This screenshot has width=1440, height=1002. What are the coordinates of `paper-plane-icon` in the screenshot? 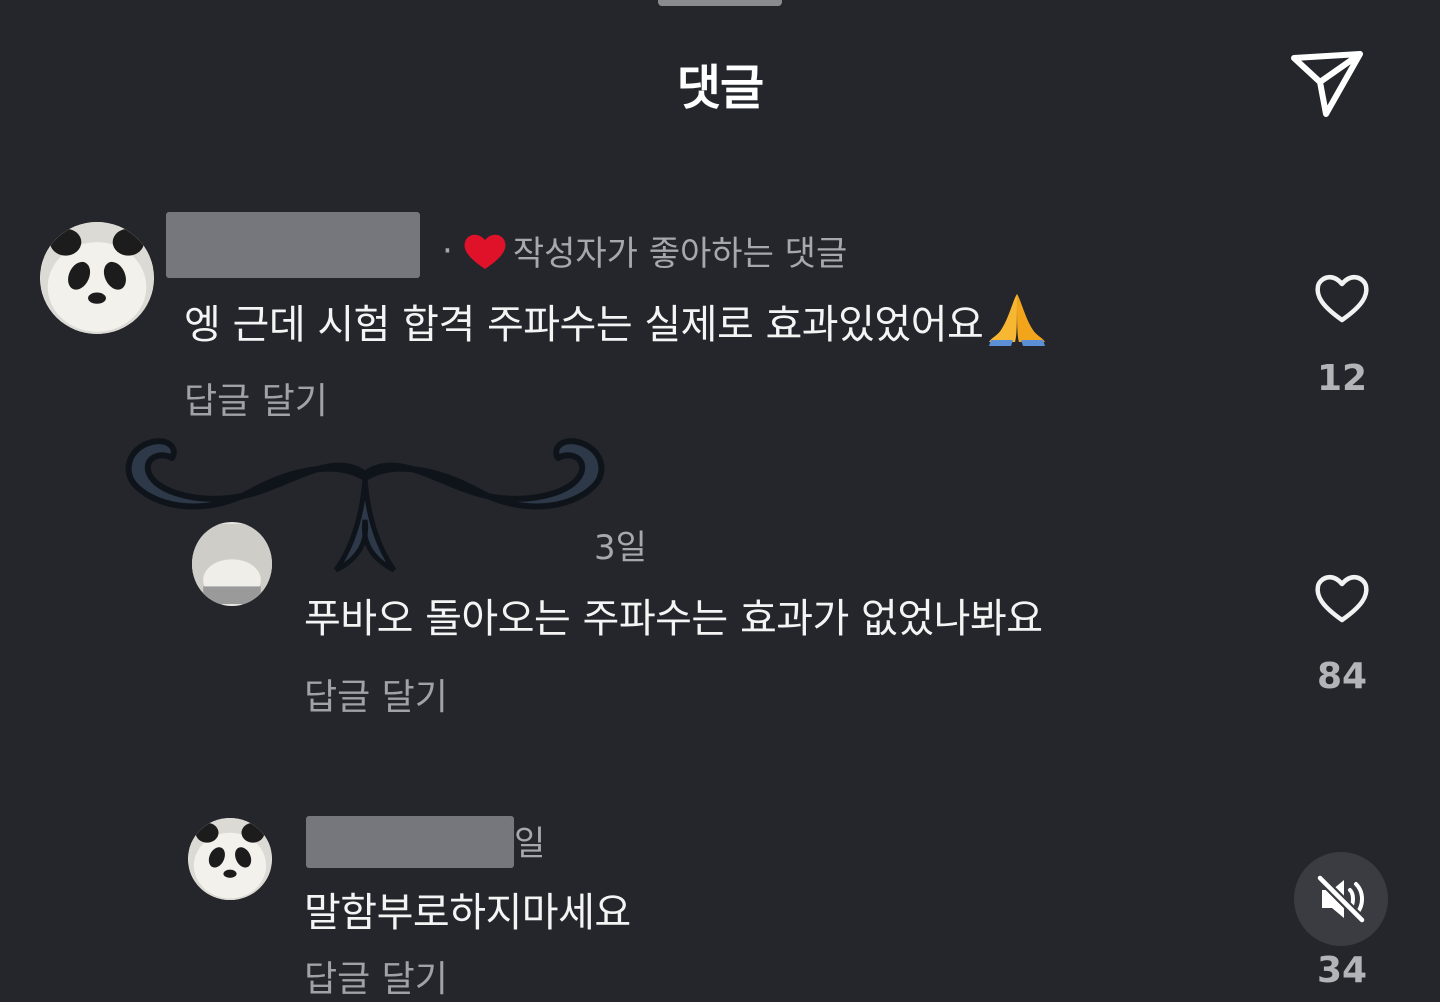 It's located at (1328, 82).